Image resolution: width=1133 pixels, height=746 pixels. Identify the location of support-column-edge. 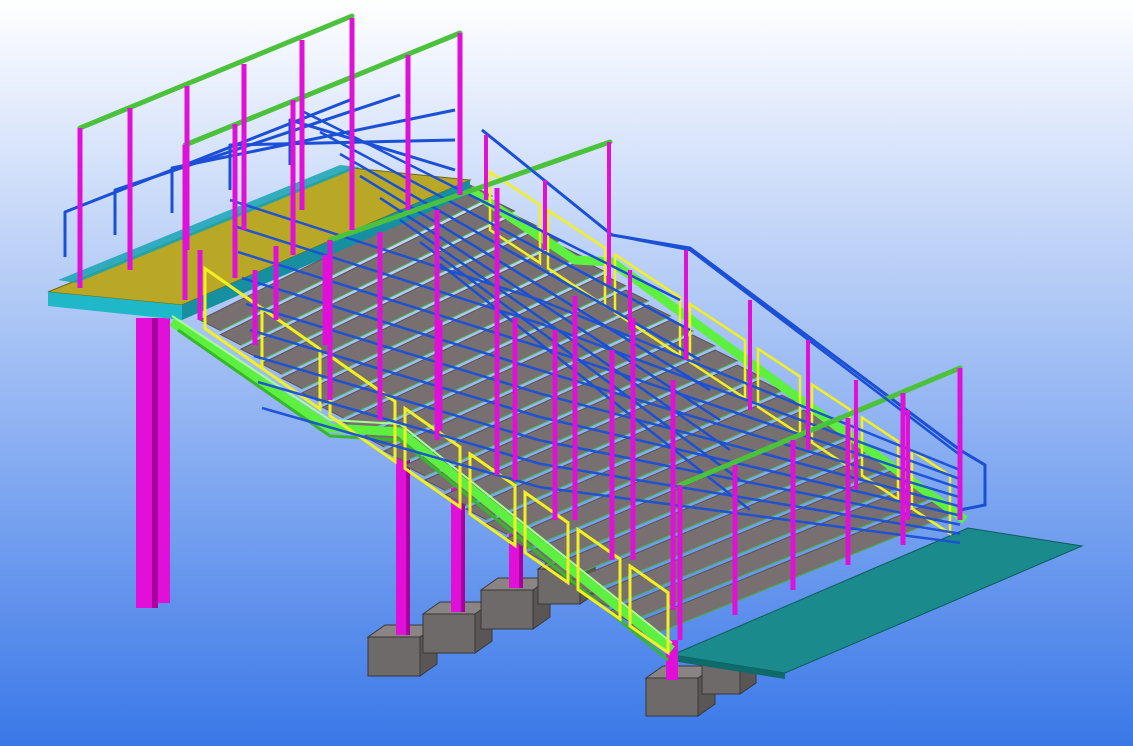
(408, 540).